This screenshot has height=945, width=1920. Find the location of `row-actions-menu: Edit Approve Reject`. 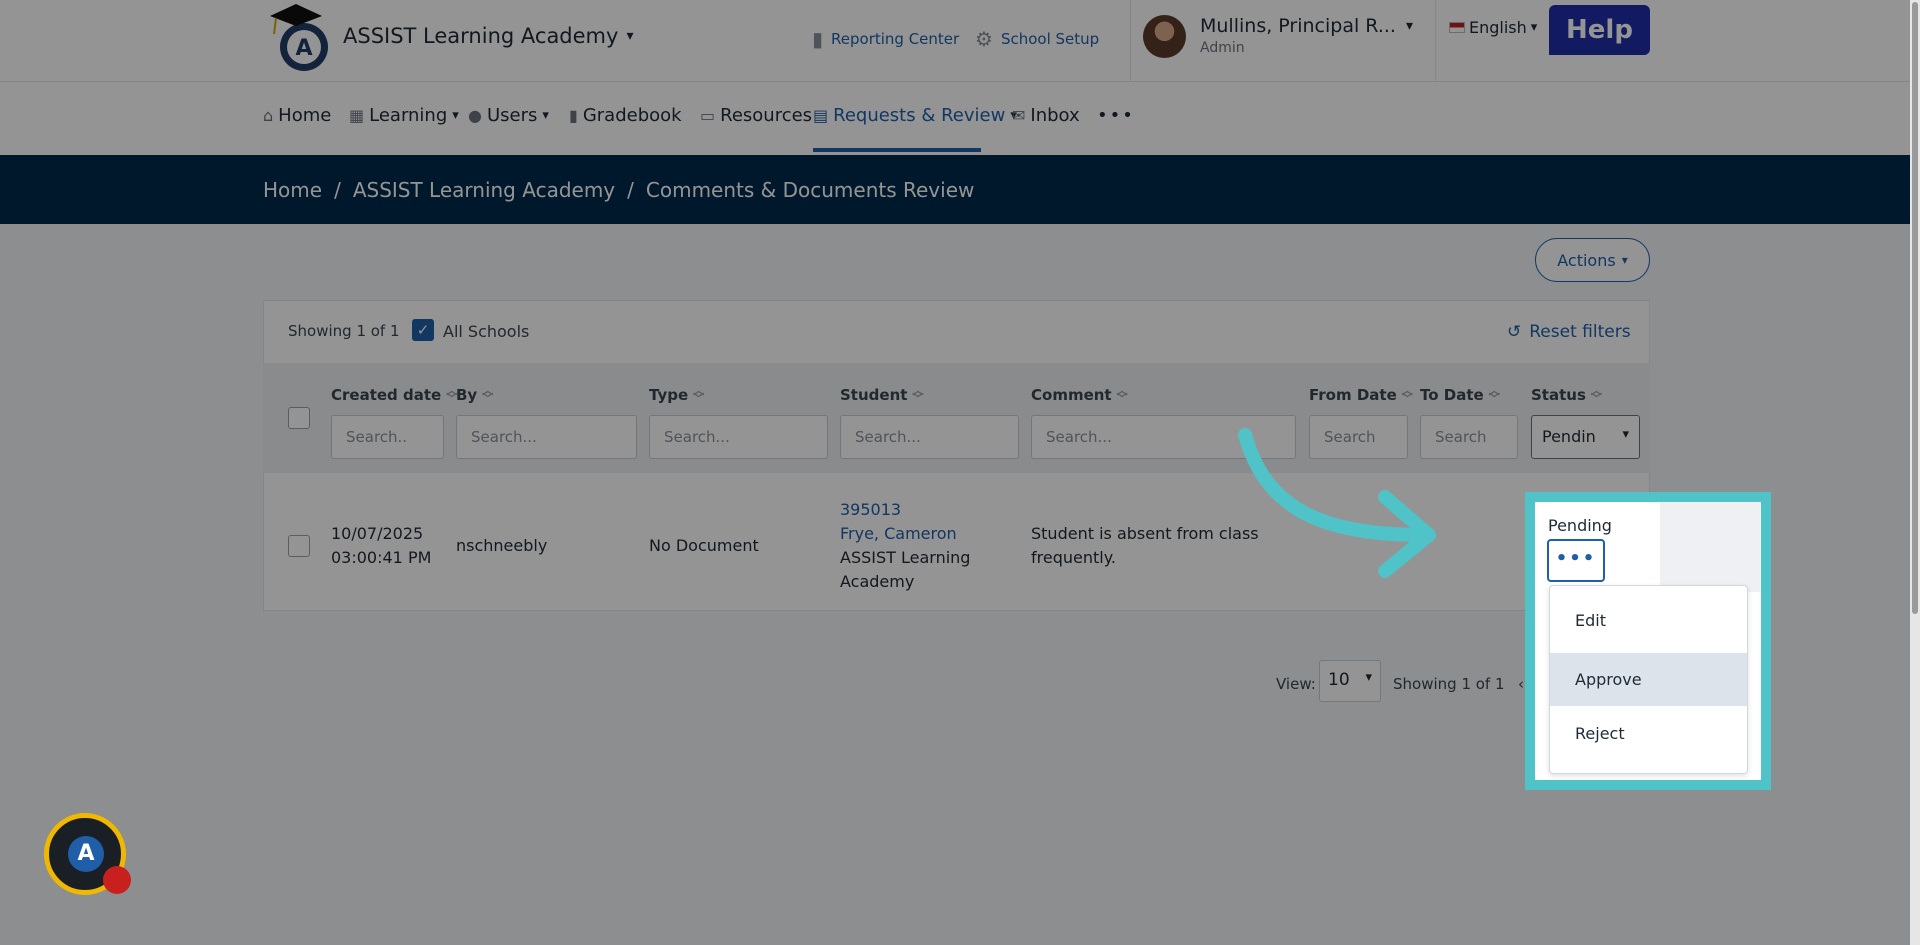

row-actions-menu: Edit Approve Reject is located at coordinates (1648, 679).